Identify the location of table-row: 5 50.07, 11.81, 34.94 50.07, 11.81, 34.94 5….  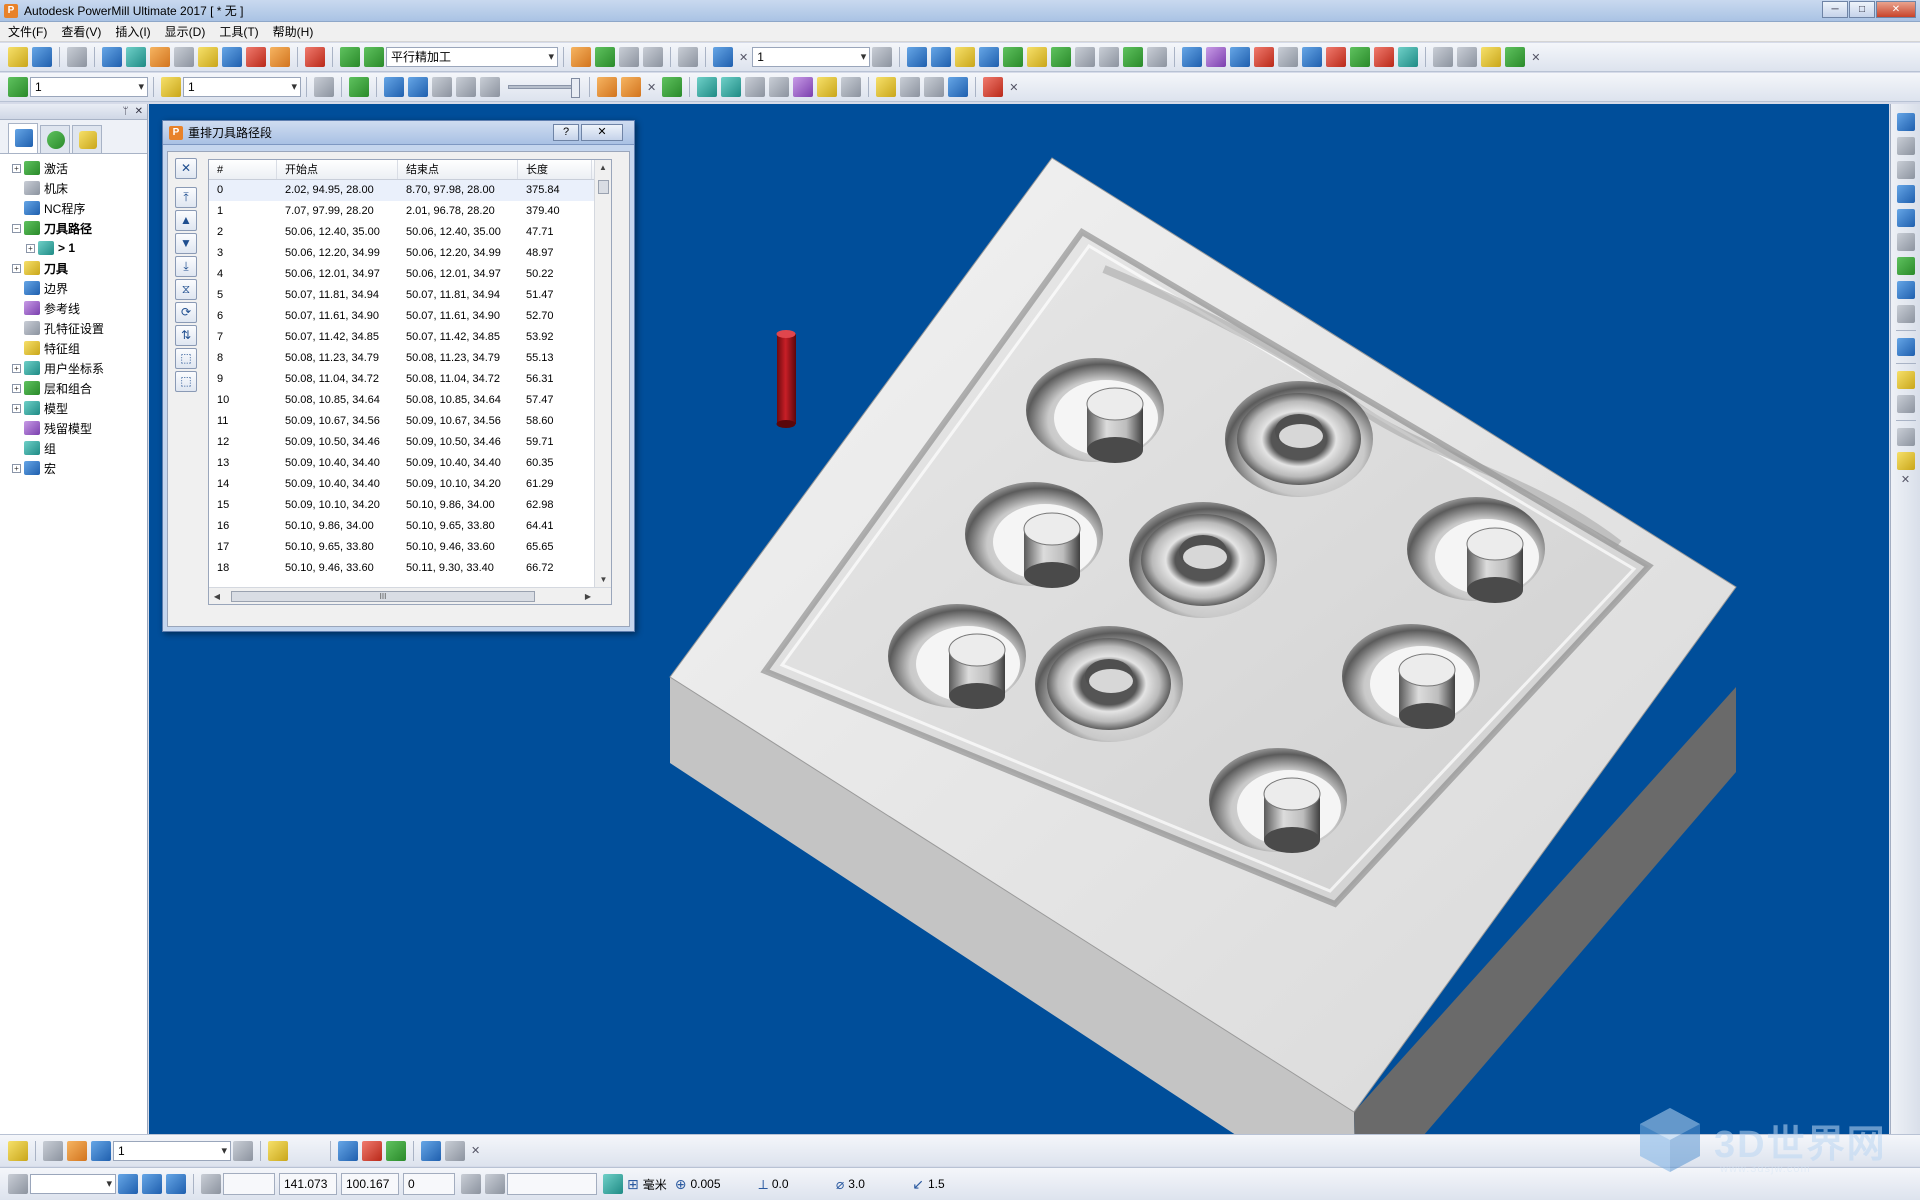
(410, 295).